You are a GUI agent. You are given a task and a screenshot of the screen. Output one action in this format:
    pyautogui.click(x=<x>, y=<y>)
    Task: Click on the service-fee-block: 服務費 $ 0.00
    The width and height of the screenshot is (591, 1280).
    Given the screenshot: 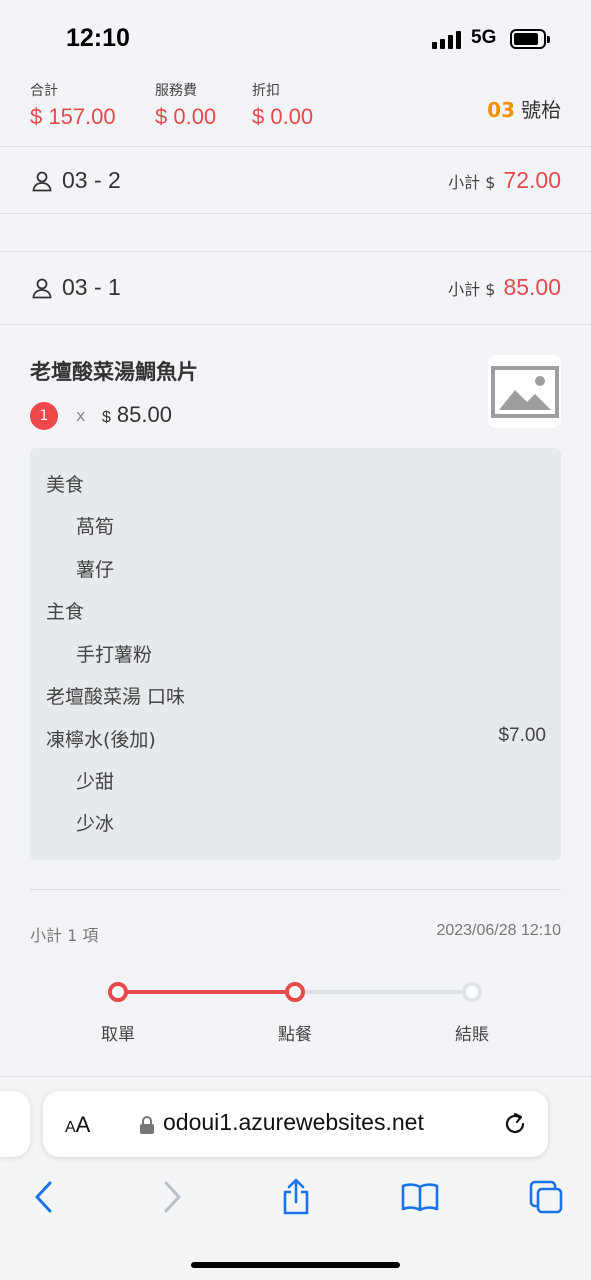 What is the action you would take?
    pyautogui.click(x=185, y=105)
    